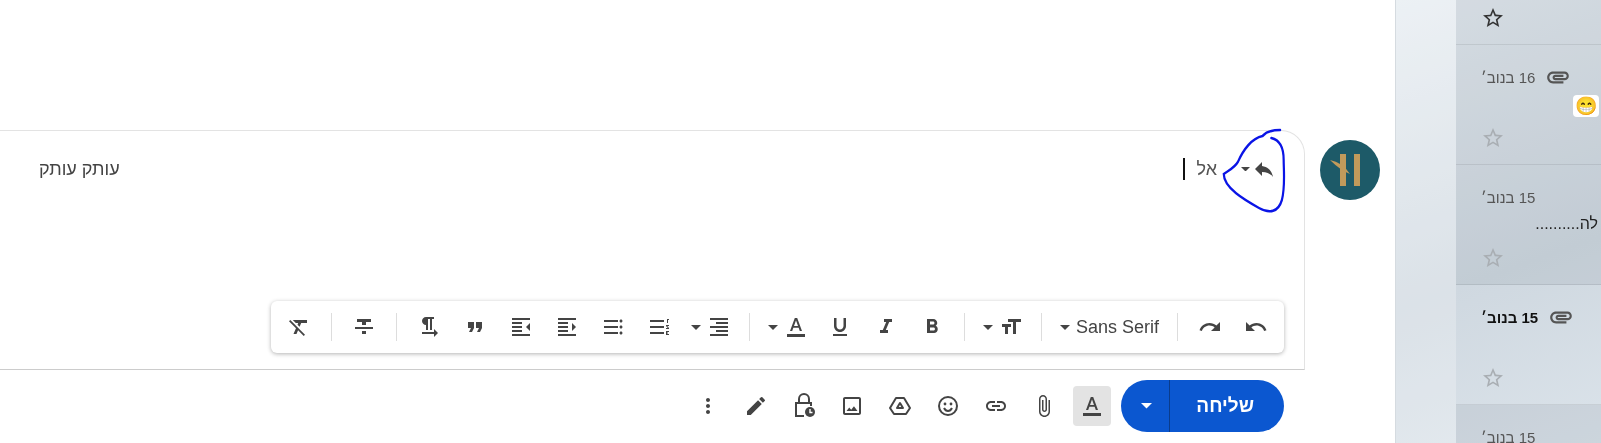 The height and width of the screenshot is (443, 1601). What do you see at coordinates (1508, 77) in the screenshot?
I see `mail-date: 16 בנוב׳` at bounding box center [1508, 77].